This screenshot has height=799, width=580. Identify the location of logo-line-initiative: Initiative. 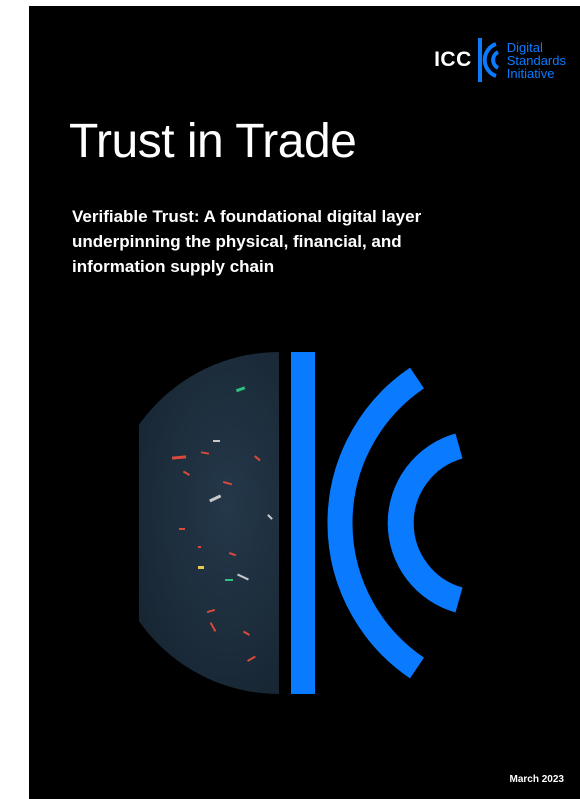
(530, 73).